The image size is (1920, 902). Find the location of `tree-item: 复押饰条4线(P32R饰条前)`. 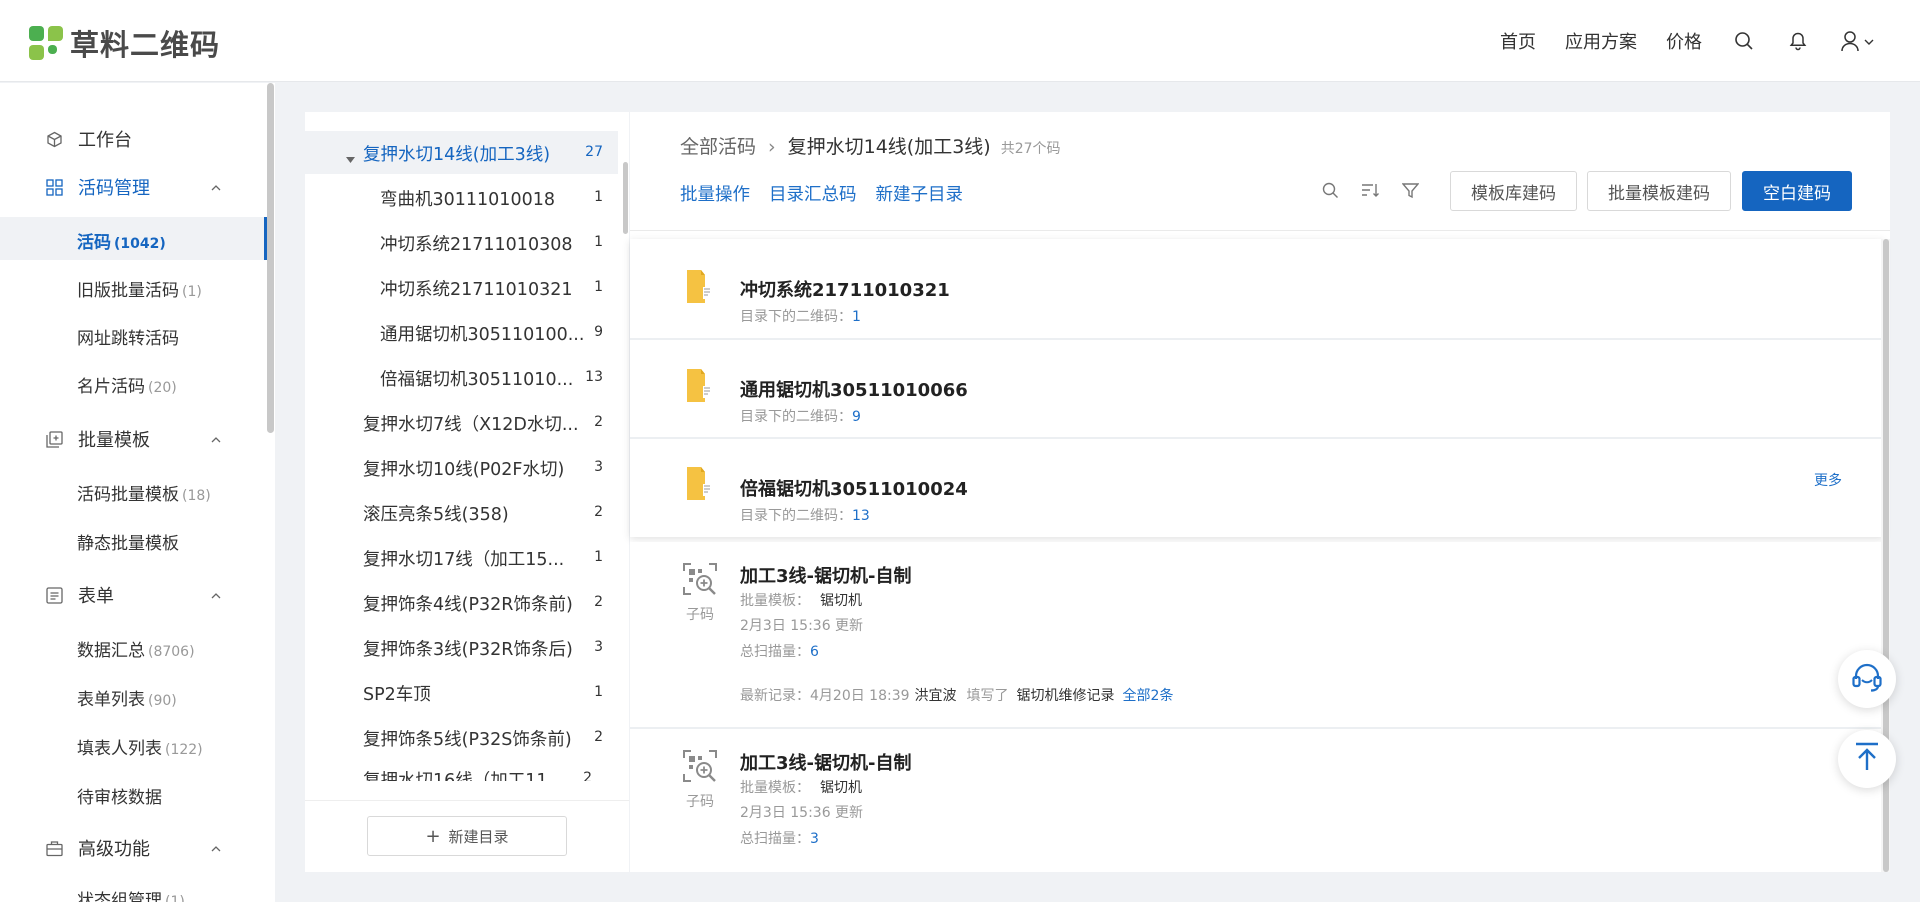

tree-item: 复押饰条4线(P32R饰条前) is located at coordinates (468, 603).